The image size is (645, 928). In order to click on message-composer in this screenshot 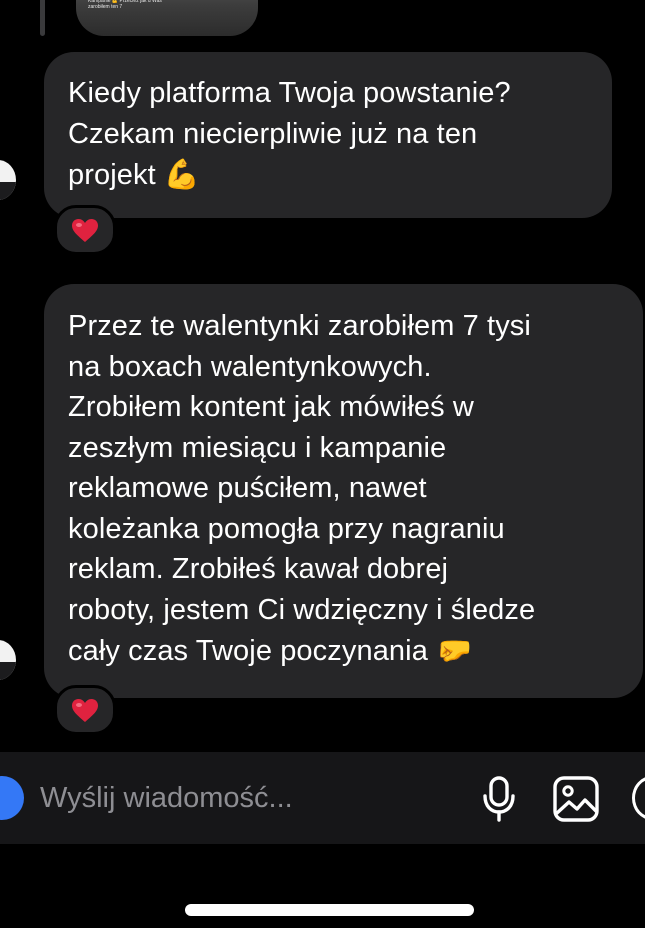, I will do `click(322, 798)`.